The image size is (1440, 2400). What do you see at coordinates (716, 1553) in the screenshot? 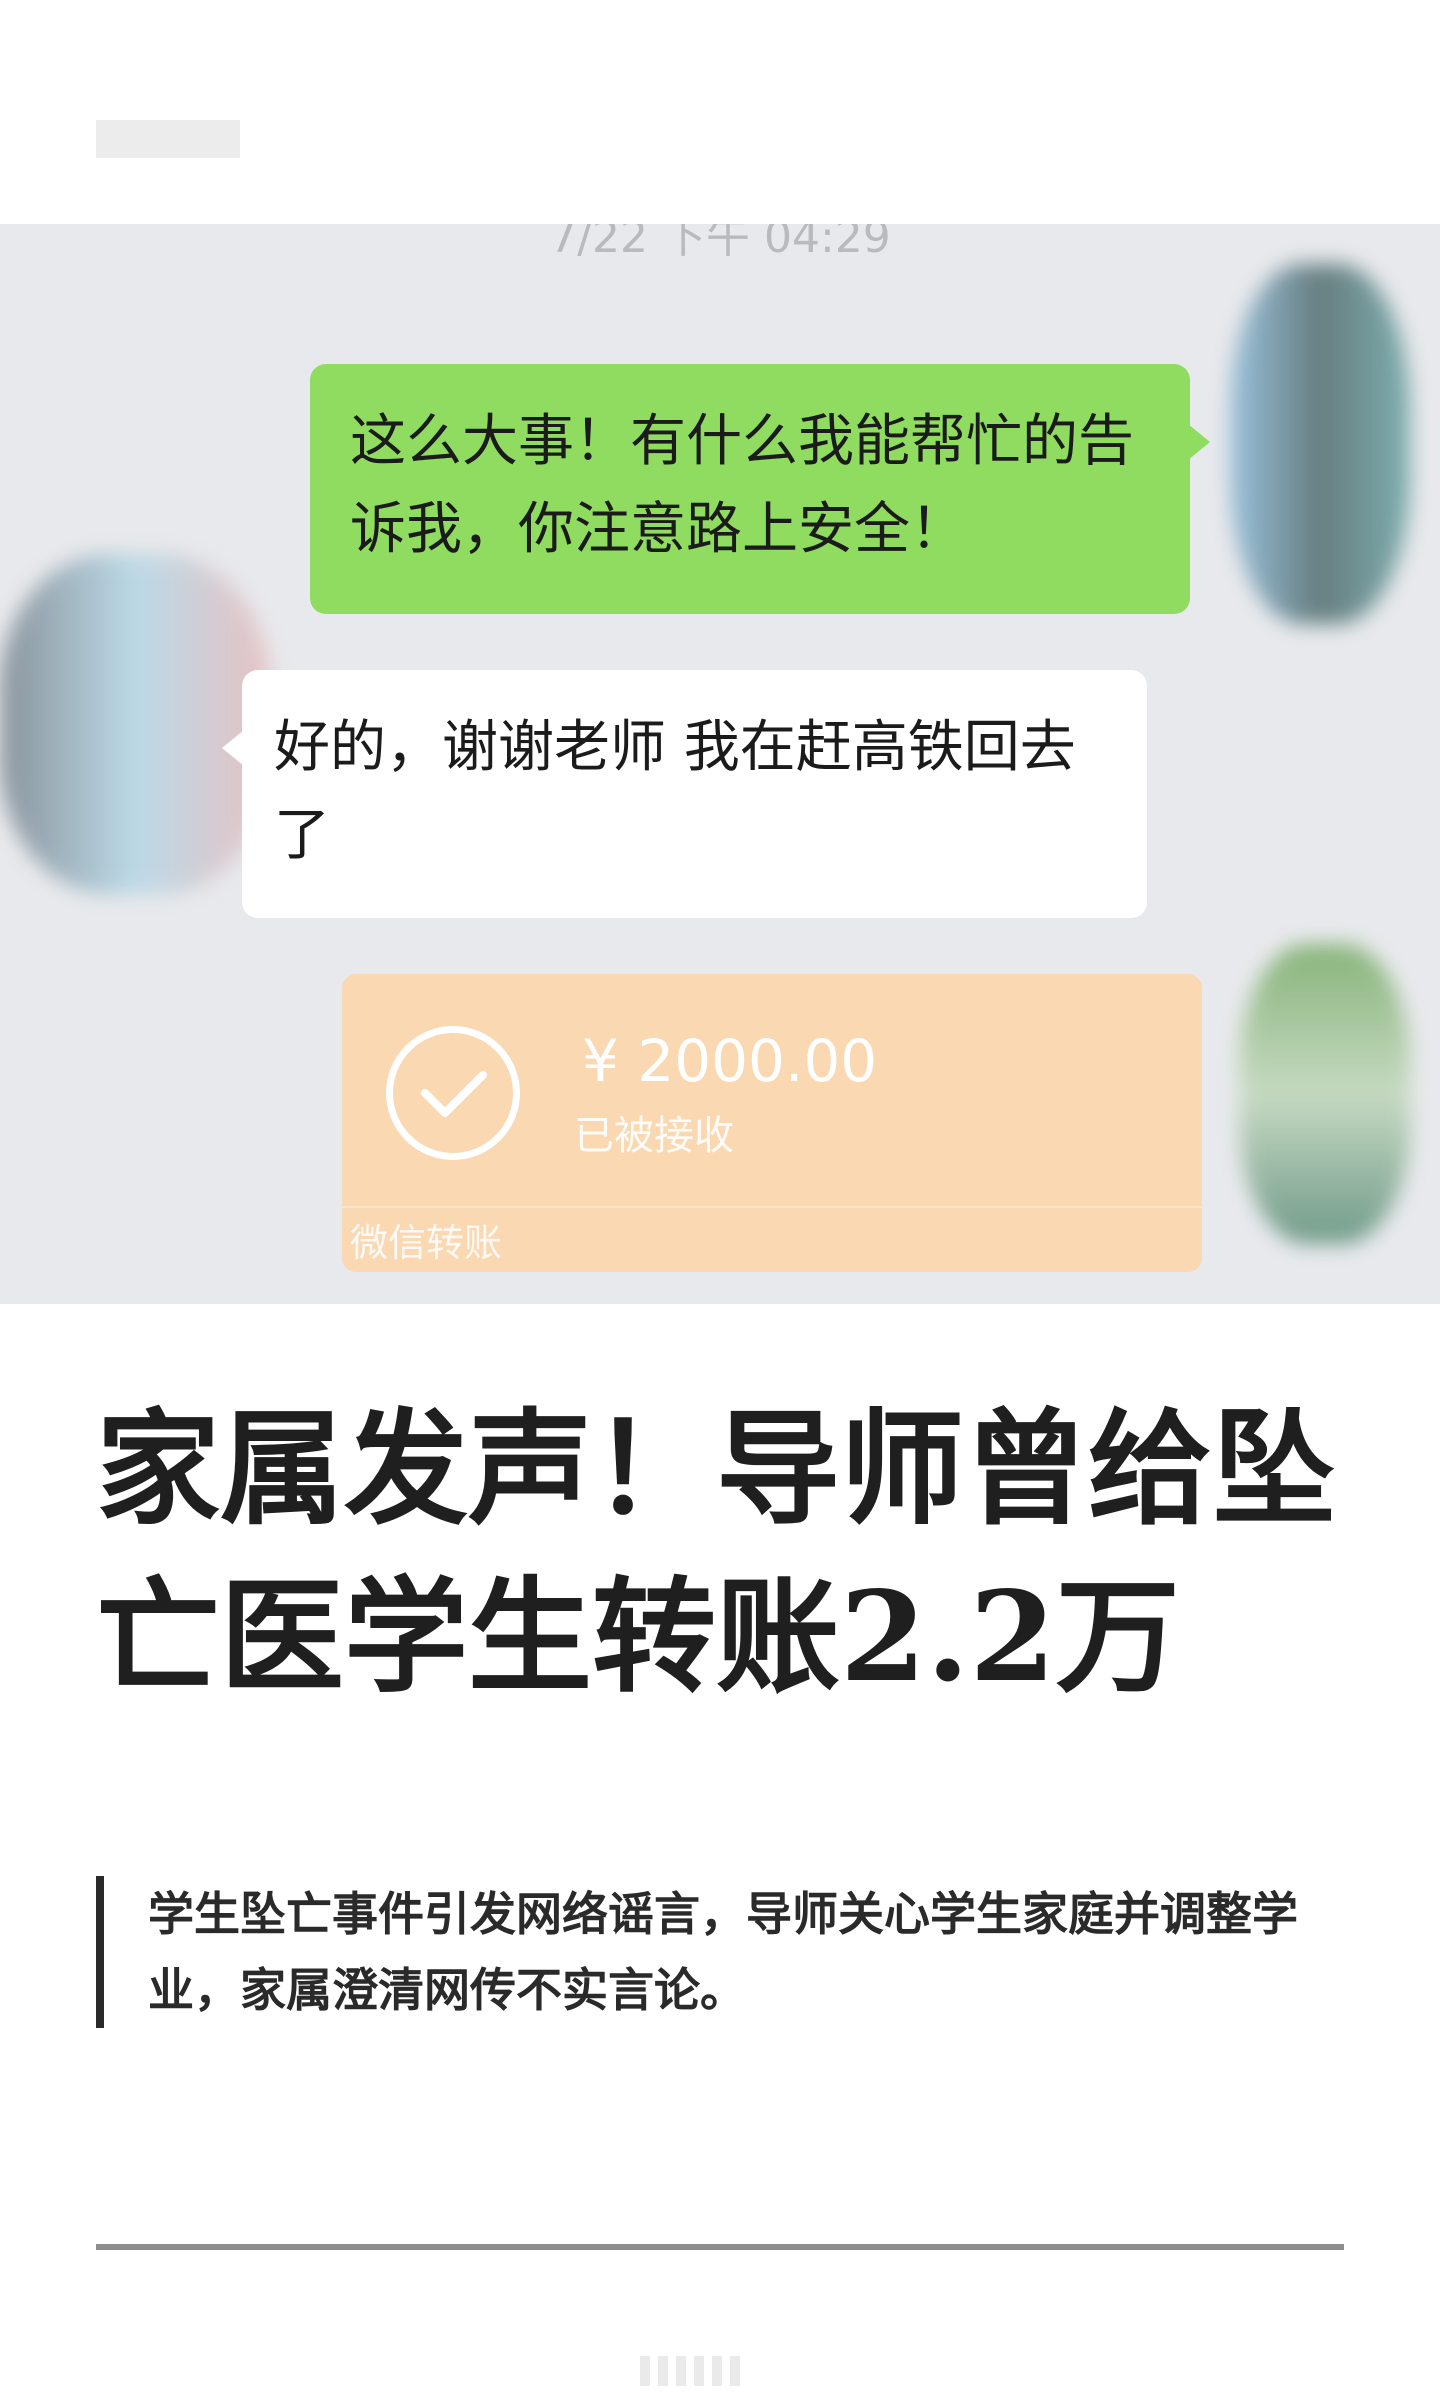
I see `article-headline: 家属发声！导师曾给坠亡医学生转账2.2万` at bounding box center [716, 1553].